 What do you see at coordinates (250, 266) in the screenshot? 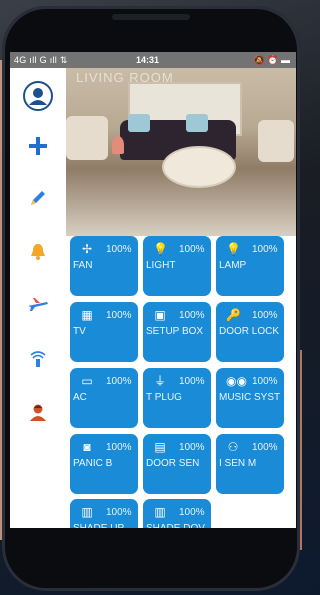
I see `device-tile: 💡 100% LAMP` at bounding box center [250, 266].